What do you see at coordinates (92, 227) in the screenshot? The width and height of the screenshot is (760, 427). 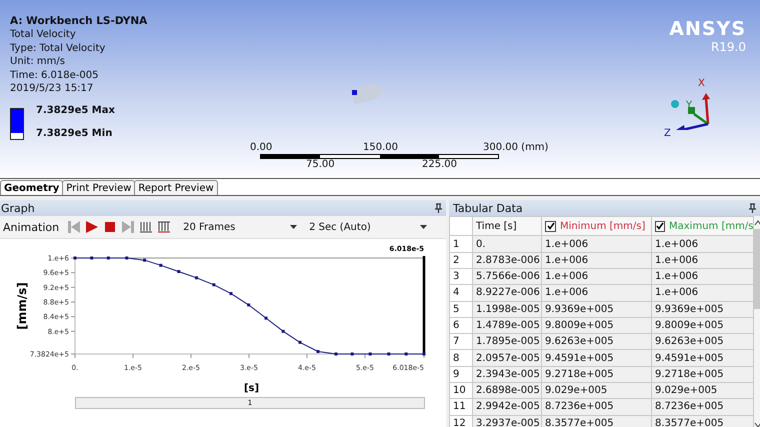 I see `play-icon` at bounding box center [92, 227].